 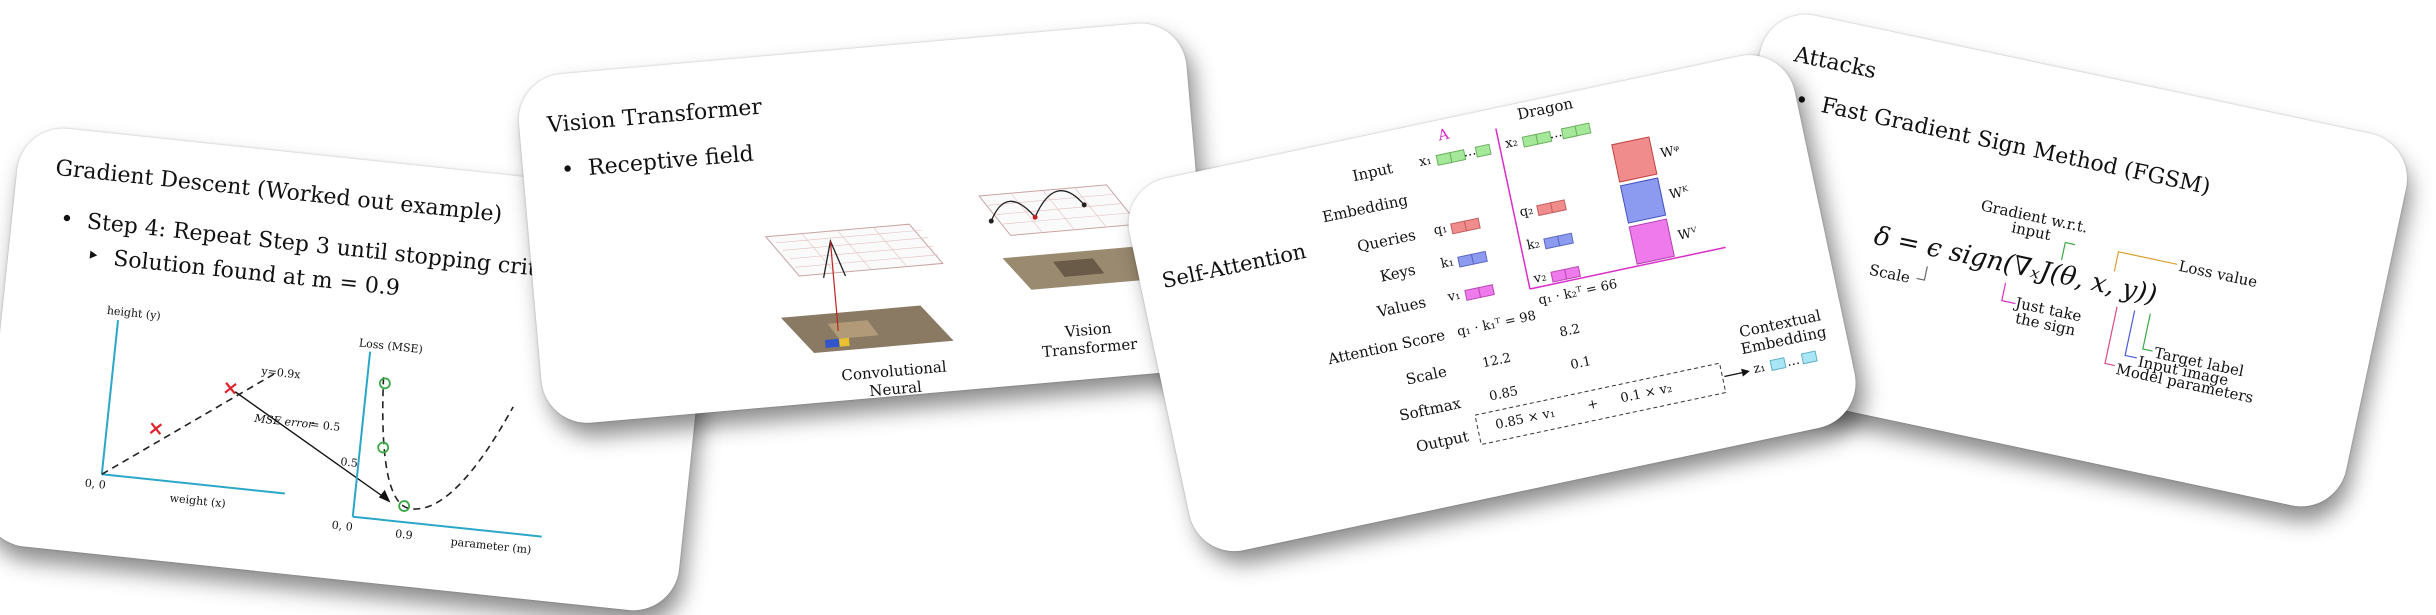 What do you see at coordinates (894, 388) in the screenshot?
I see `cnn-caption: Convolutional Neural Network` at bounding box center [894, 388].